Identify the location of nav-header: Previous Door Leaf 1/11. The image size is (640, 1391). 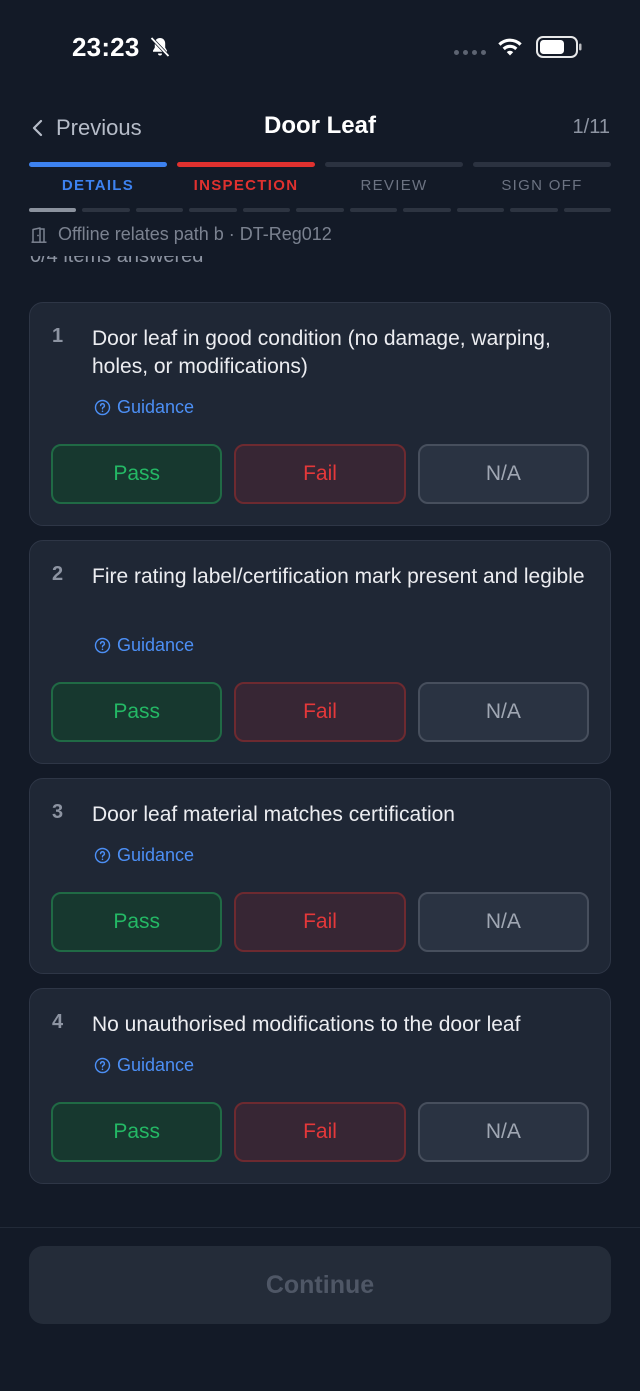
(320, 128).